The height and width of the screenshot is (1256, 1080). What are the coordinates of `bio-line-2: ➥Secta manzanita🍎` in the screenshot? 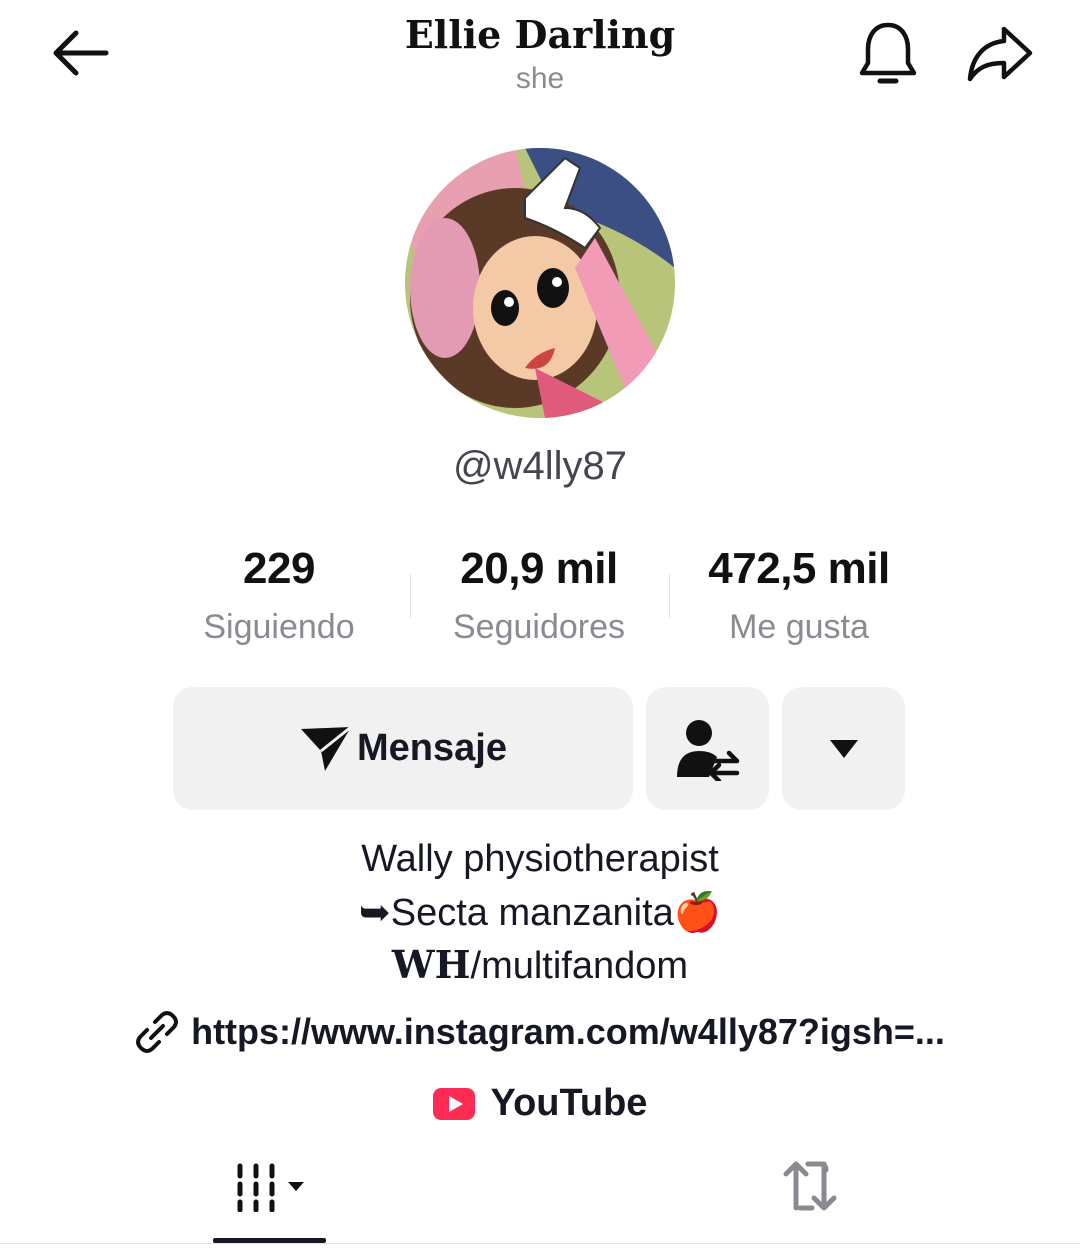 It's located at (540, 912).